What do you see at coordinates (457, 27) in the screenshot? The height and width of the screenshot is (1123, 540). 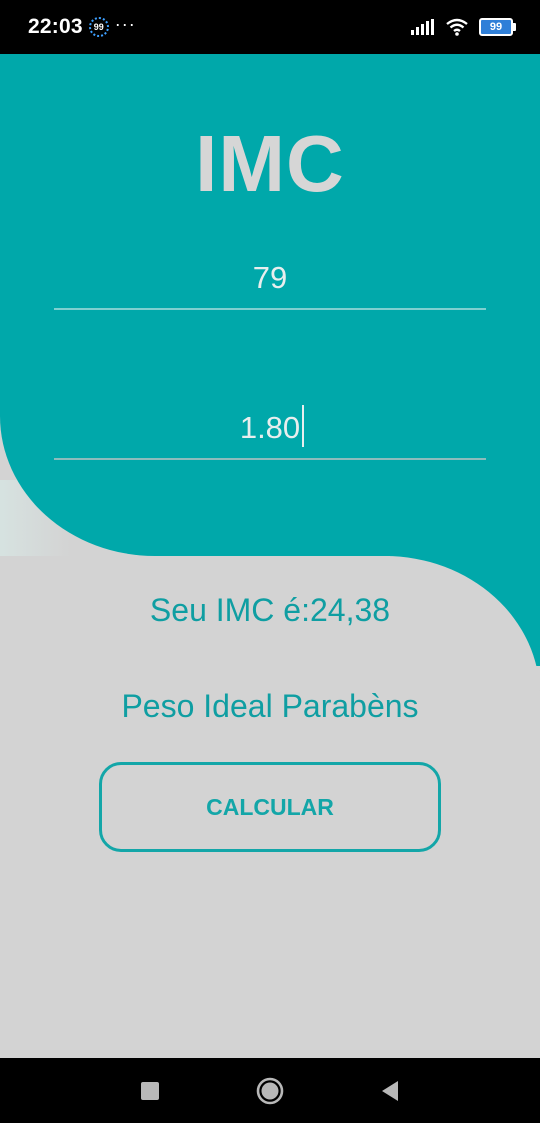 I see `wifi-icon` at bounding box center [457, 27].